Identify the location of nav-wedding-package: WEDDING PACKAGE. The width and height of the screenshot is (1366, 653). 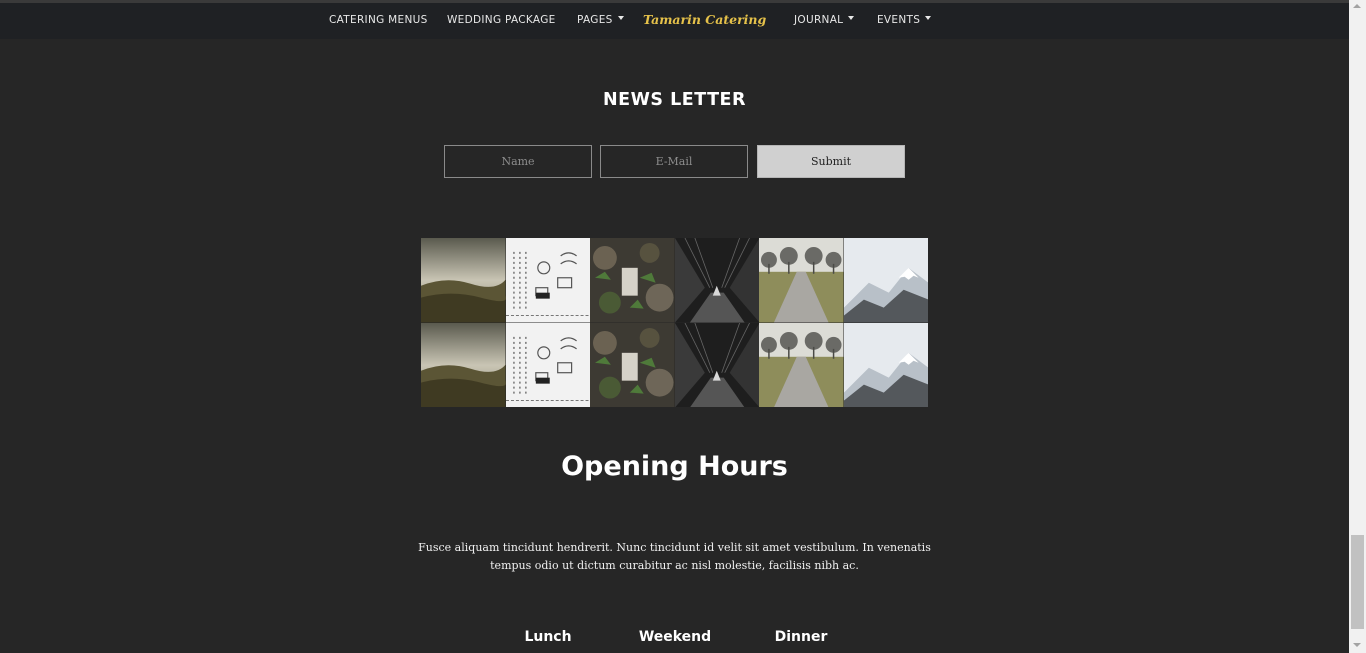
(501, 20).